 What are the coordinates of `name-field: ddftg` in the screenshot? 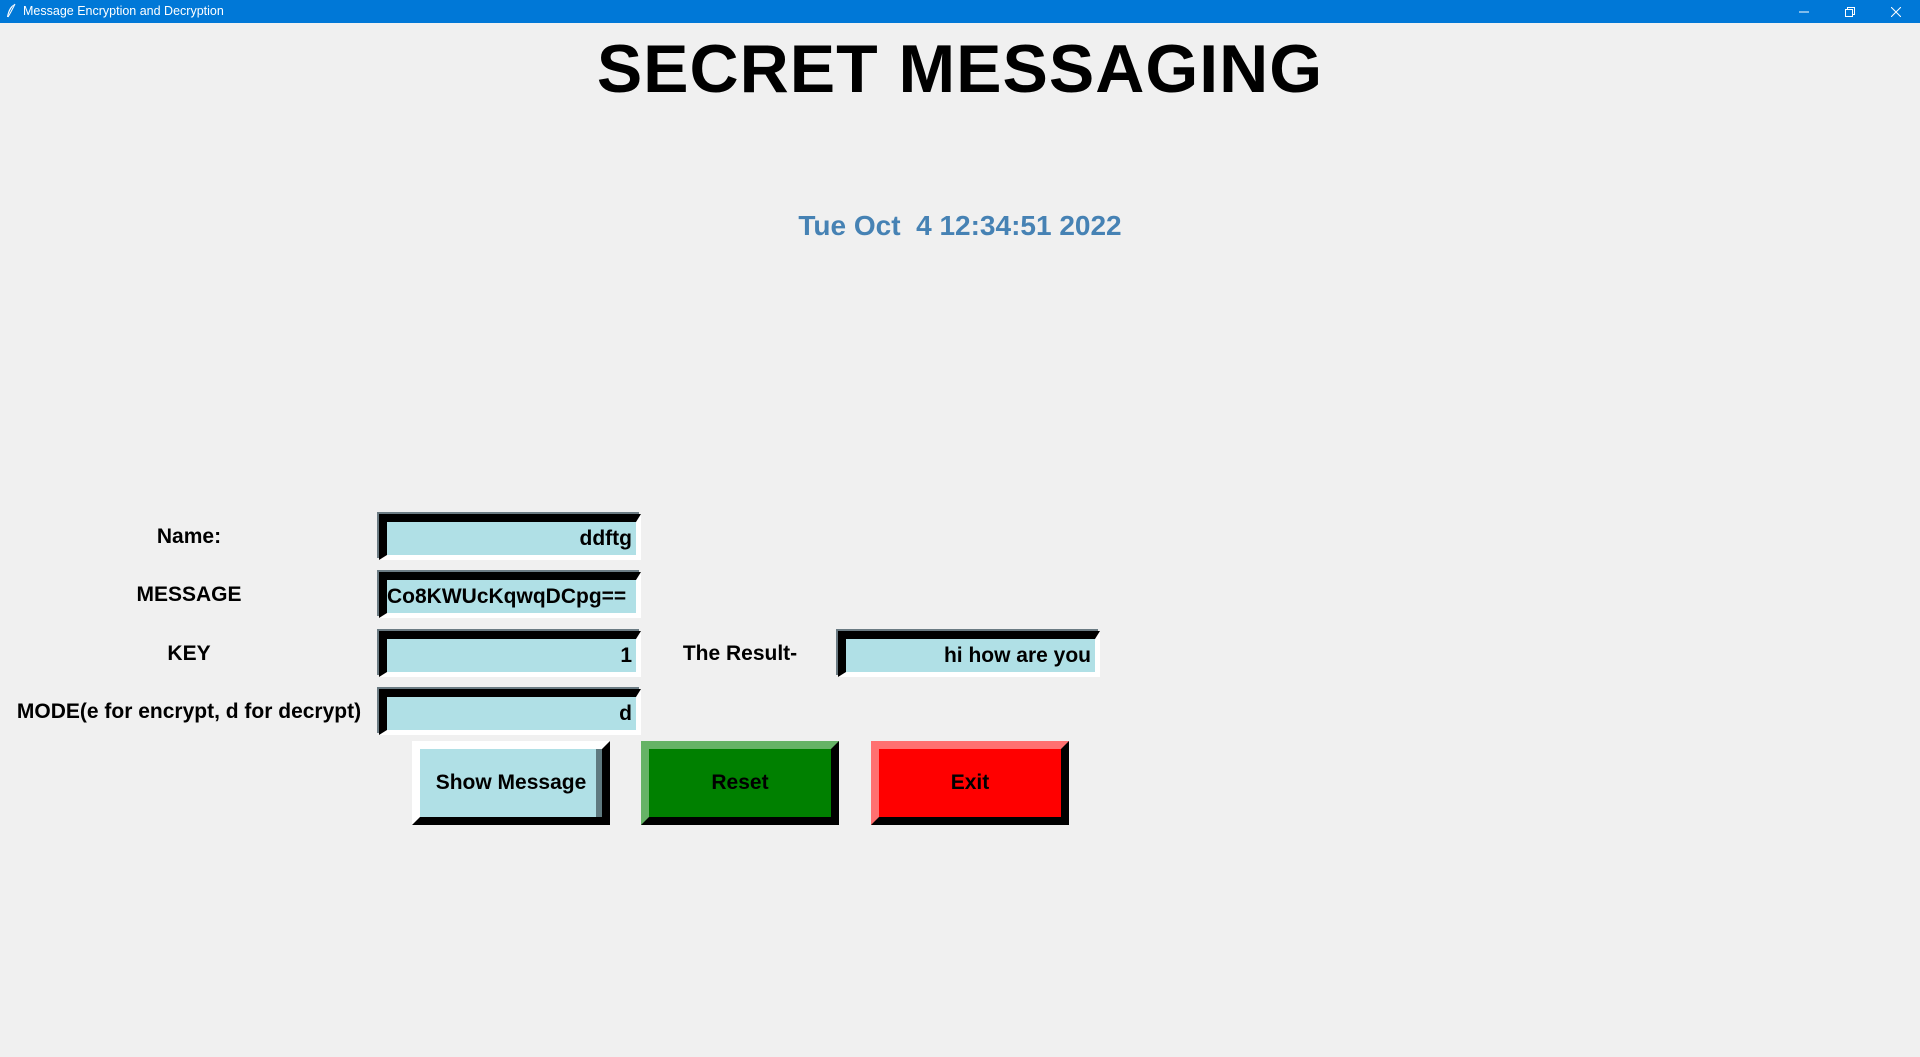 It's located at (510, 537).